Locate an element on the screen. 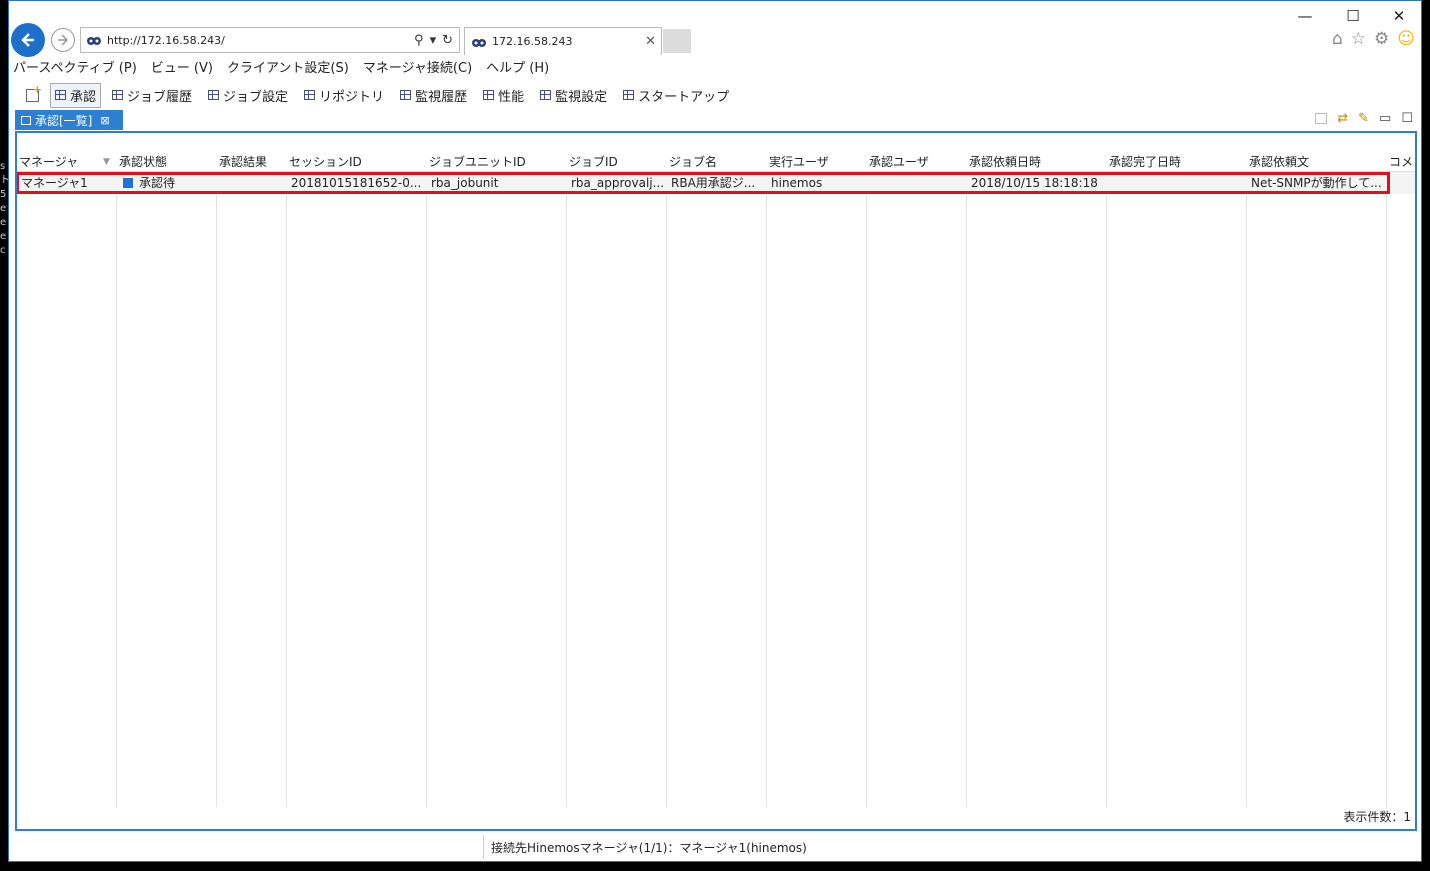 This screenshot has height=871, width=1430. record-count: 表示件数：1 is located at coordinates (1377, 817).